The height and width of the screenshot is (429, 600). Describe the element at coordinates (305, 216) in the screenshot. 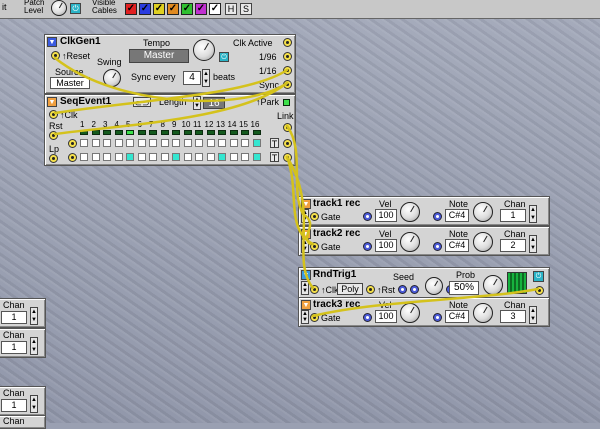

I see `track1-gate-spinner: ▲ ▼` at that location.